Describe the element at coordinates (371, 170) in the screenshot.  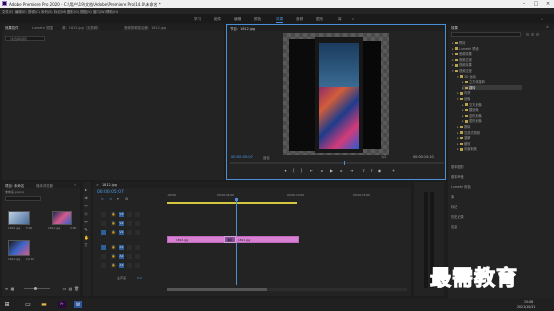
I see `extract-button: ⇪` at that location.